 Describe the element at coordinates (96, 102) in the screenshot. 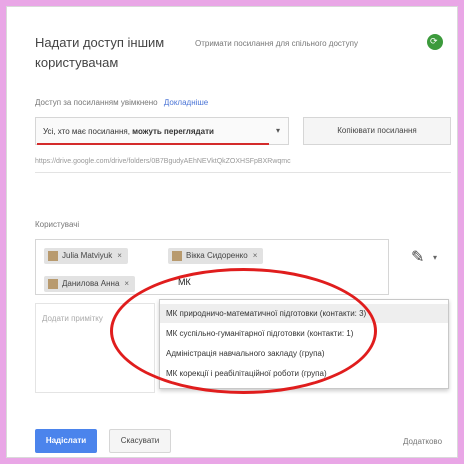

I see `link-access-label: Доступ за посиланням увімкнено` at that location.